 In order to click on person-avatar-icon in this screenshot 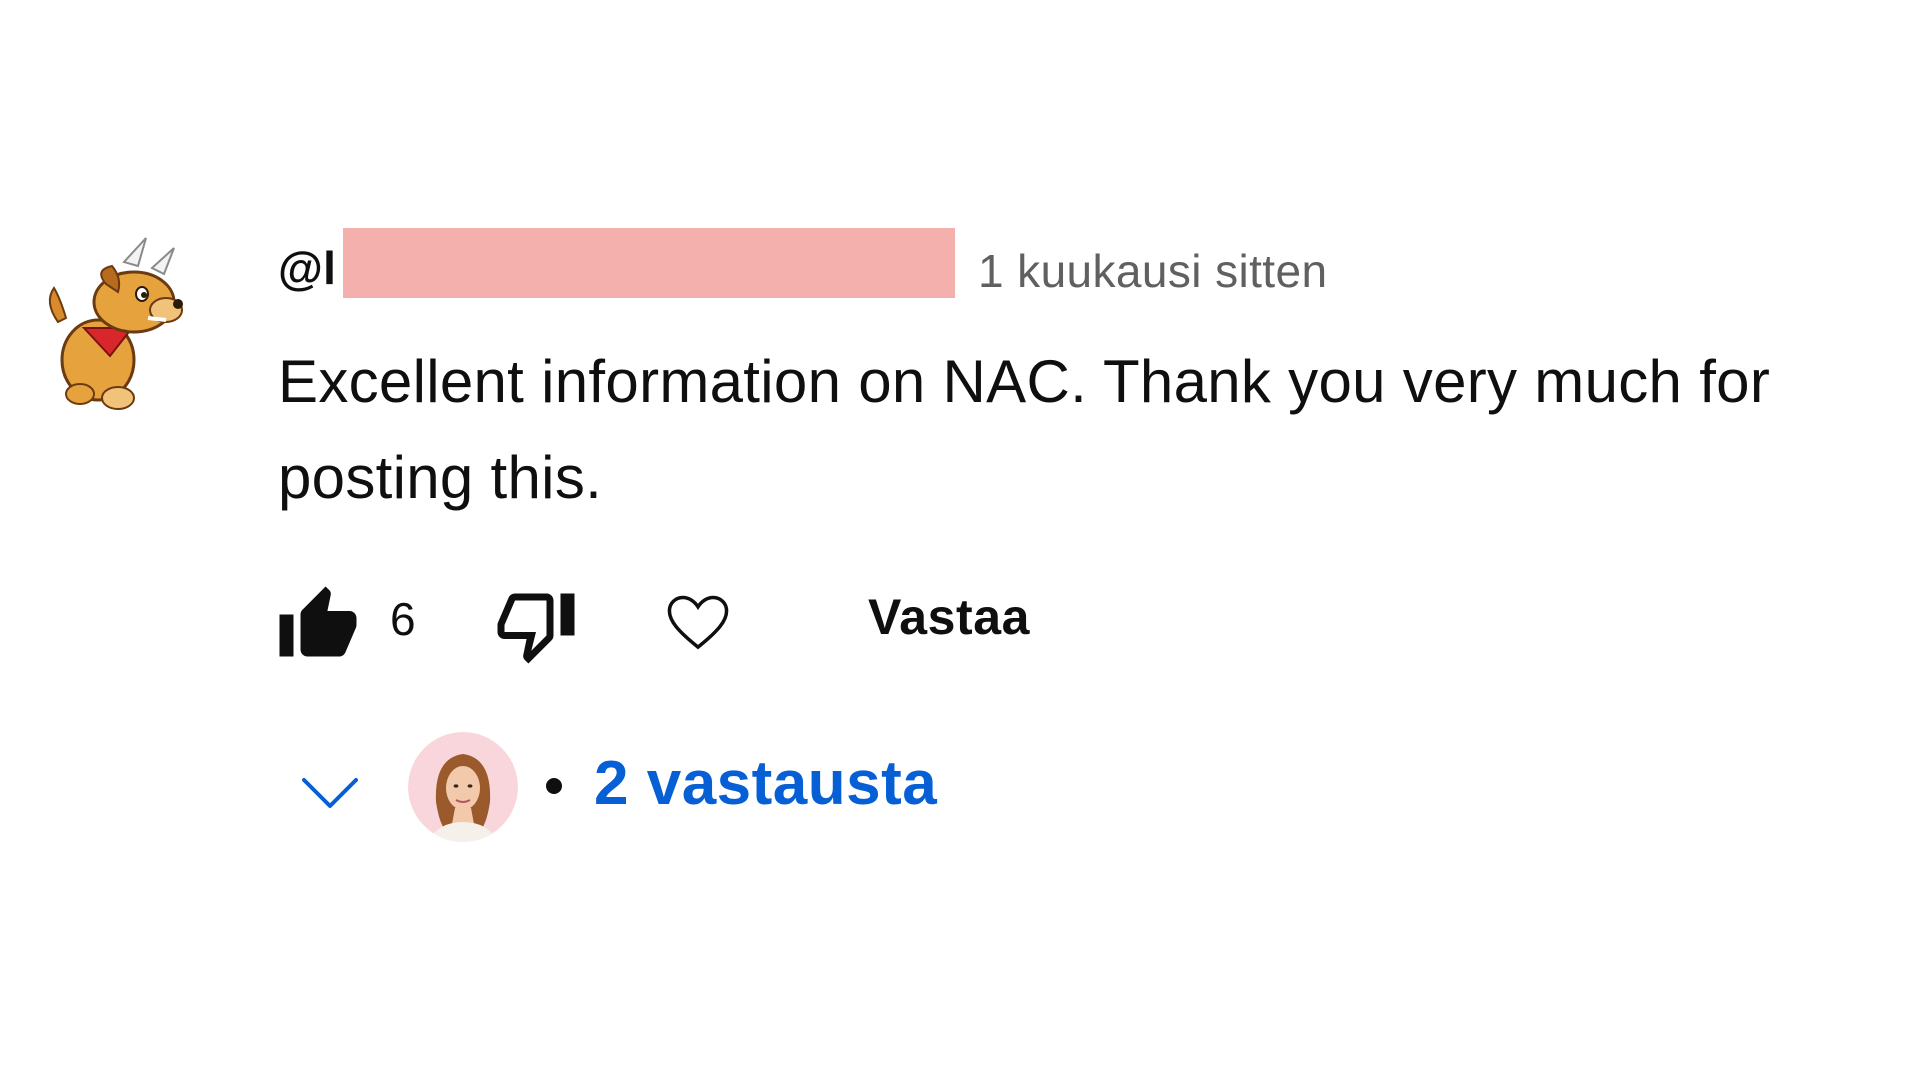, I will do `click(463, 787)`.